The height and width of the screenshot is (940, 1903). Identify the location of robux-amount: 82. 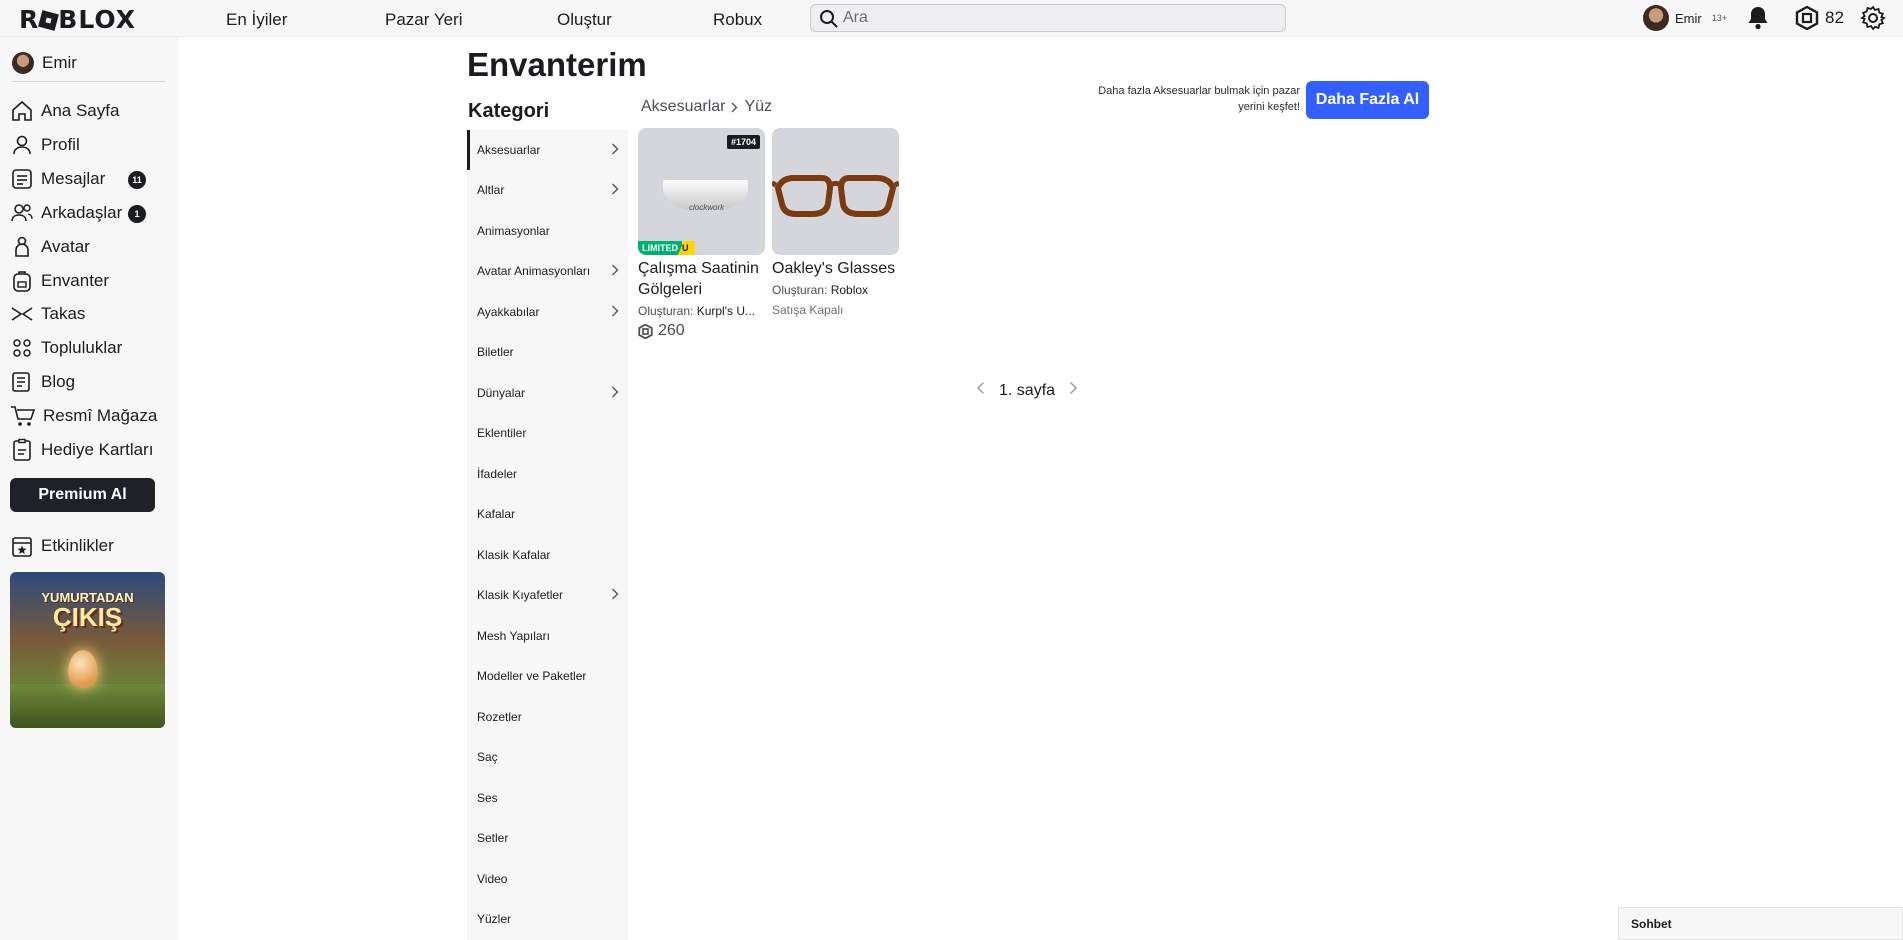
(1834, 17).